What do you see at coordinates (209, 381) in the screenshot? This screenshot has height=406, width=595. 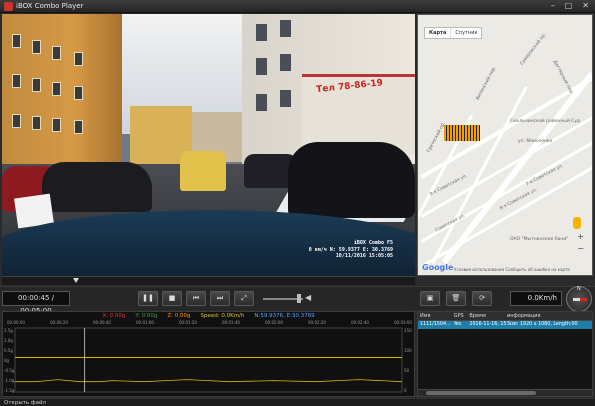 I see `z-series-line` at bounding box center [209, 381].